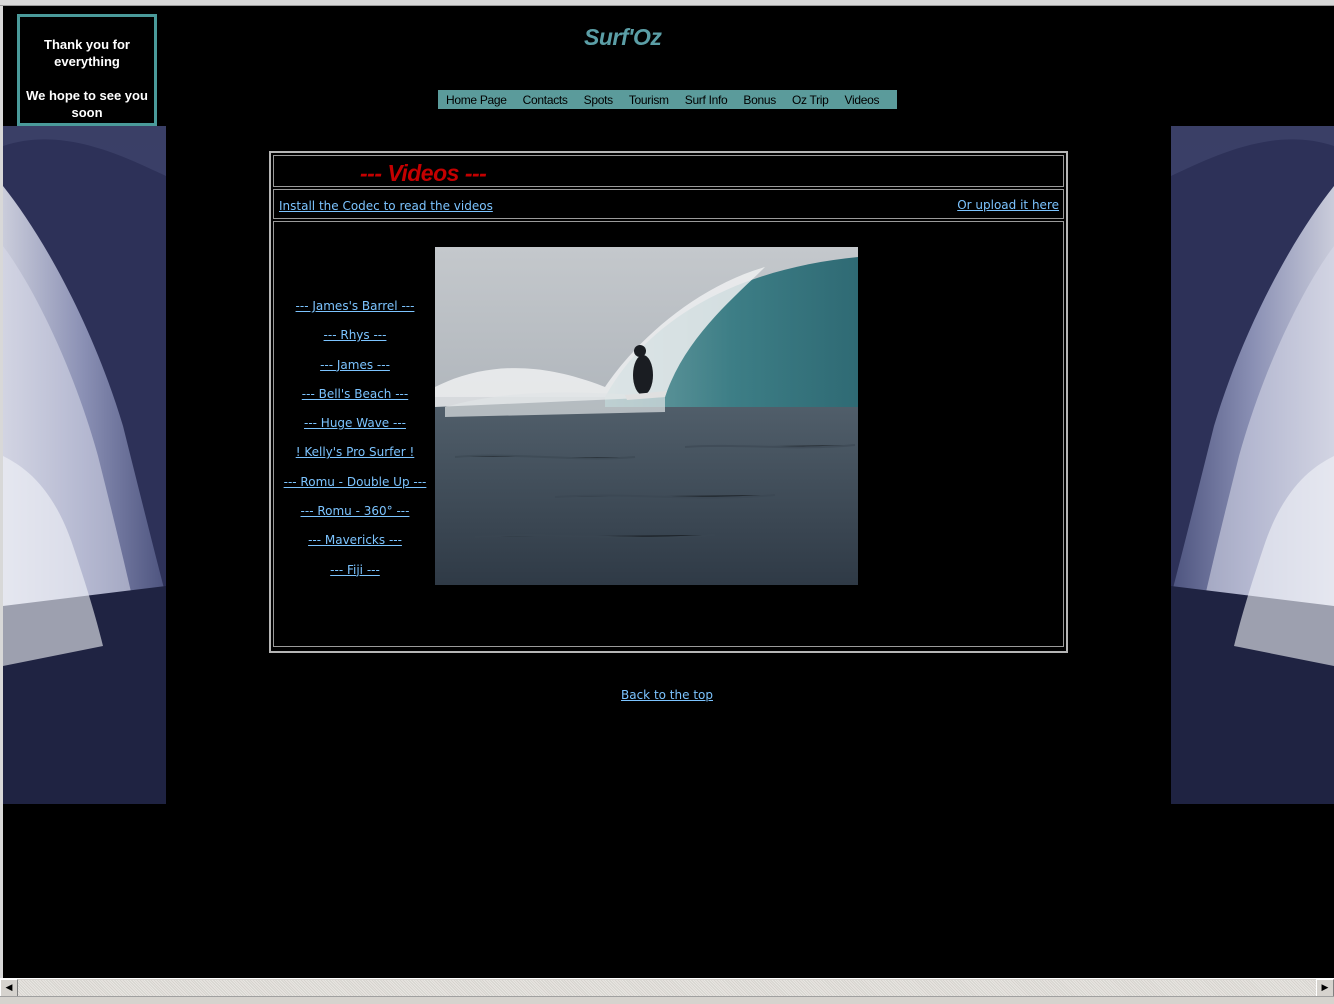 The height and width of the screenshot is (1004, 1334). Describe the element at coordinates (355, 576) in the screenshot. I see `video-link-fiji: --- Fiji ---` at that location.